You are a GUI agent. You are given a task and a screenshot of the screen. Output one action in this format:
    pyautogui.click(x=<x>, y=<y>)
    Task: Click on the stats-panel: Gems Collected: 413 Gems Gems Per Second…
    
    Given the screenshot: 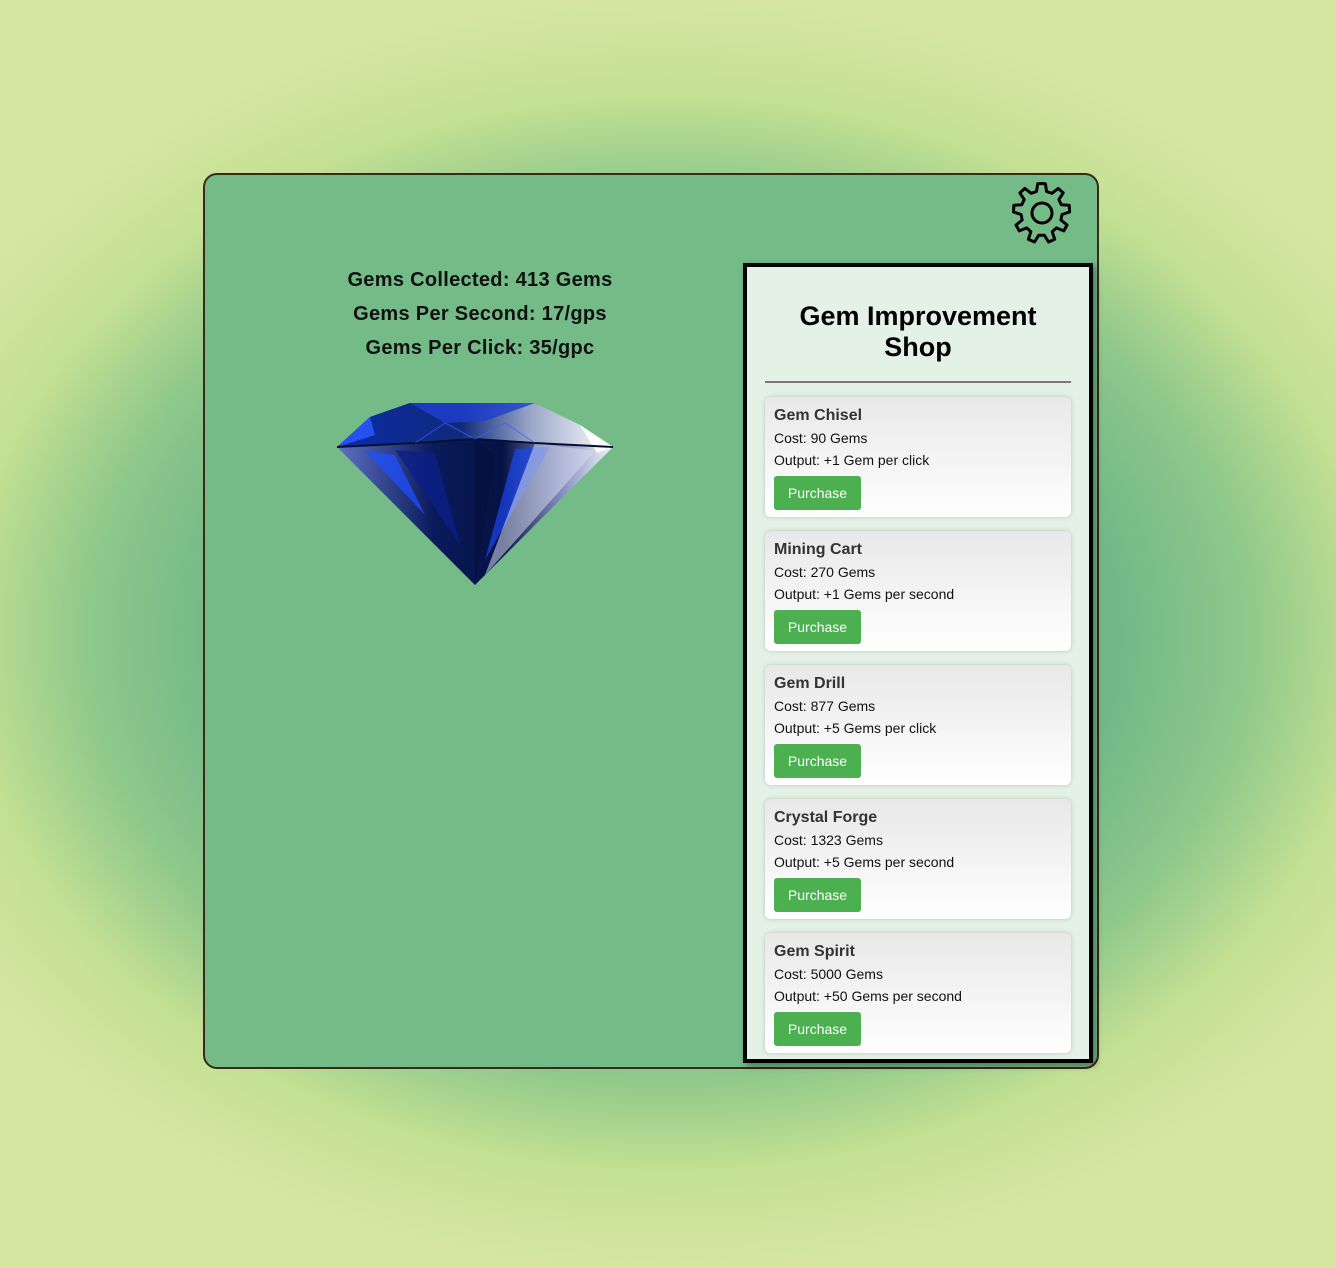 What is the action you would take?
    pyautogui.click(x=480, y=314)
    